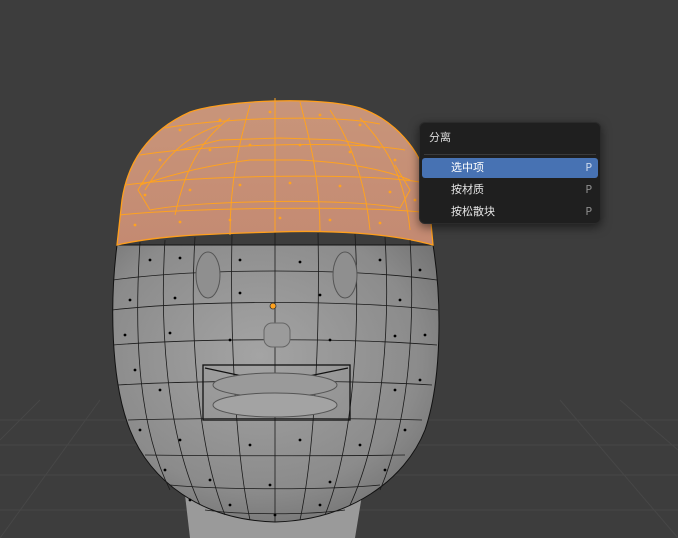 The width and height of the screenshot is (678, 538). Describe the element at coordinates (277, 335) in the screenshot. I see `nose` at that location.